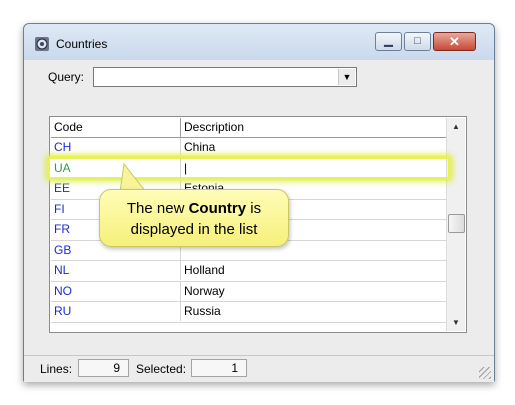  What do you see at coordinates (456, 126) in the screenshot?
I see `scroll-up-icon: ▲` at bounding box center [456, 126].